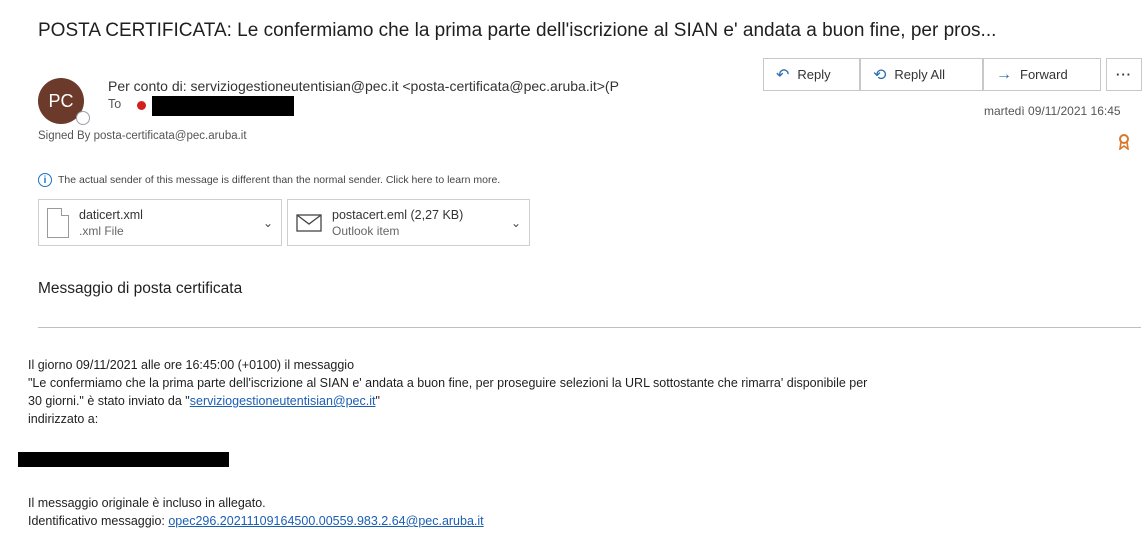  I want to click on reply-arrow-icon: ↶, so click(783, 75).